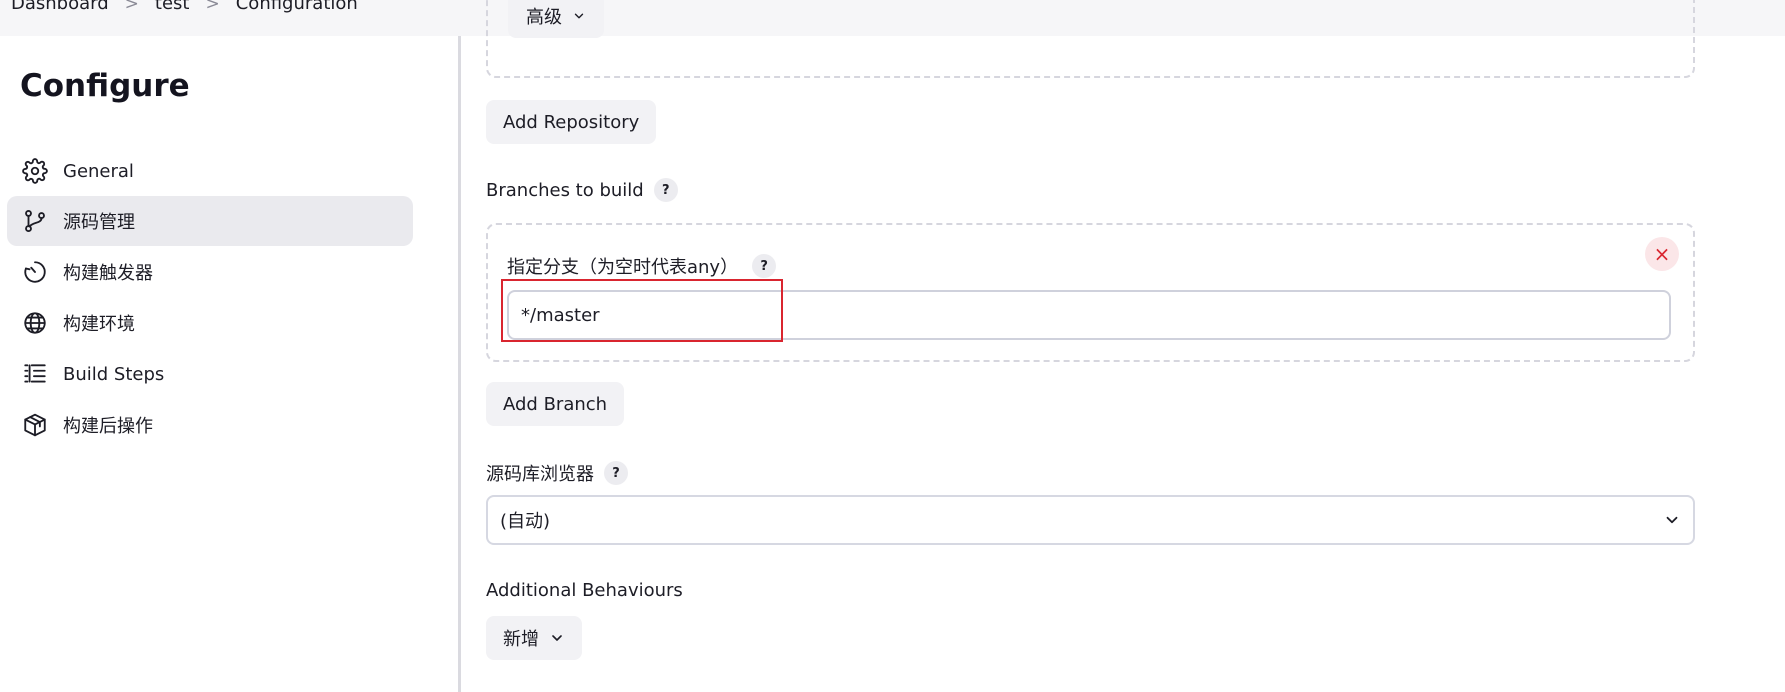 The height and width of the screenshot is (692, 1785). I want to click on add-behaviour-button: 新增, so click(534, 638).